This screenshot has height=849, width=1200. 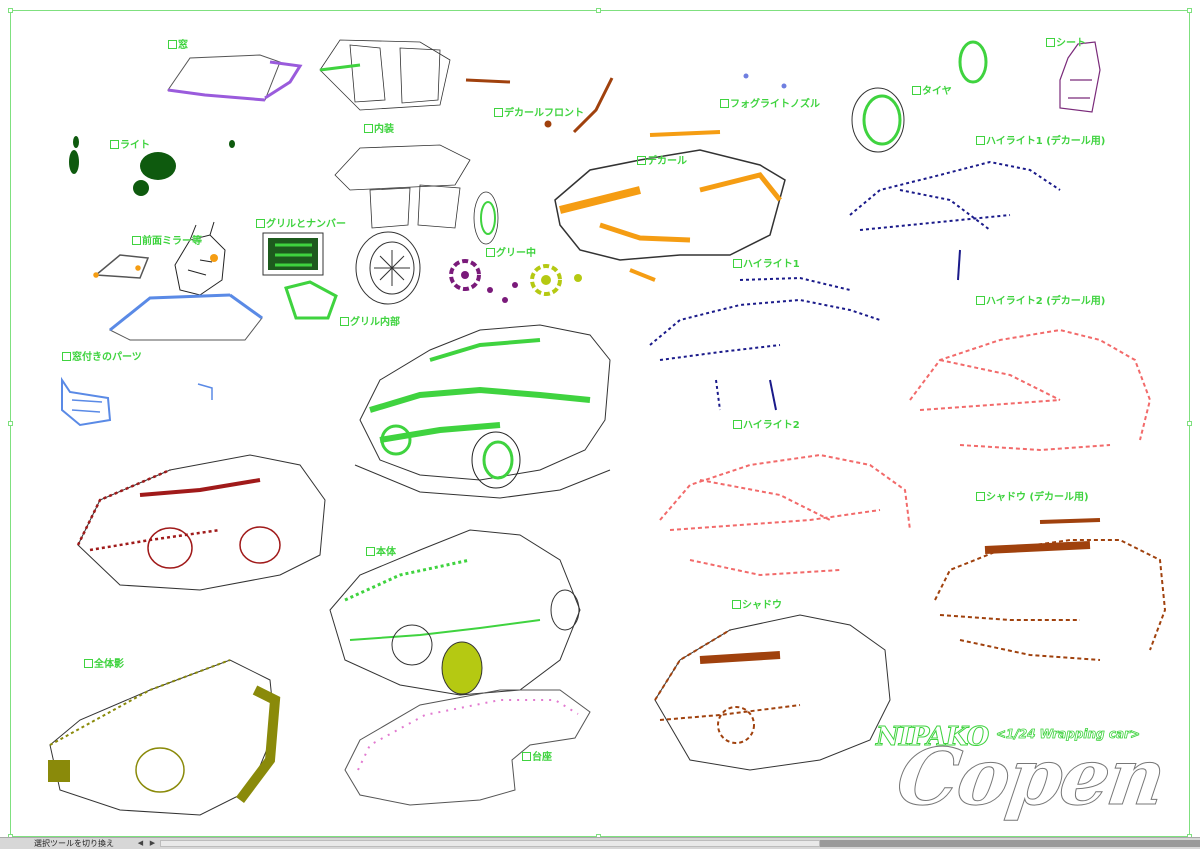 What do you see at coordinates (670, 206) in the screenshot?
I see `part-decal-orange` at bounding box center [670, 206].